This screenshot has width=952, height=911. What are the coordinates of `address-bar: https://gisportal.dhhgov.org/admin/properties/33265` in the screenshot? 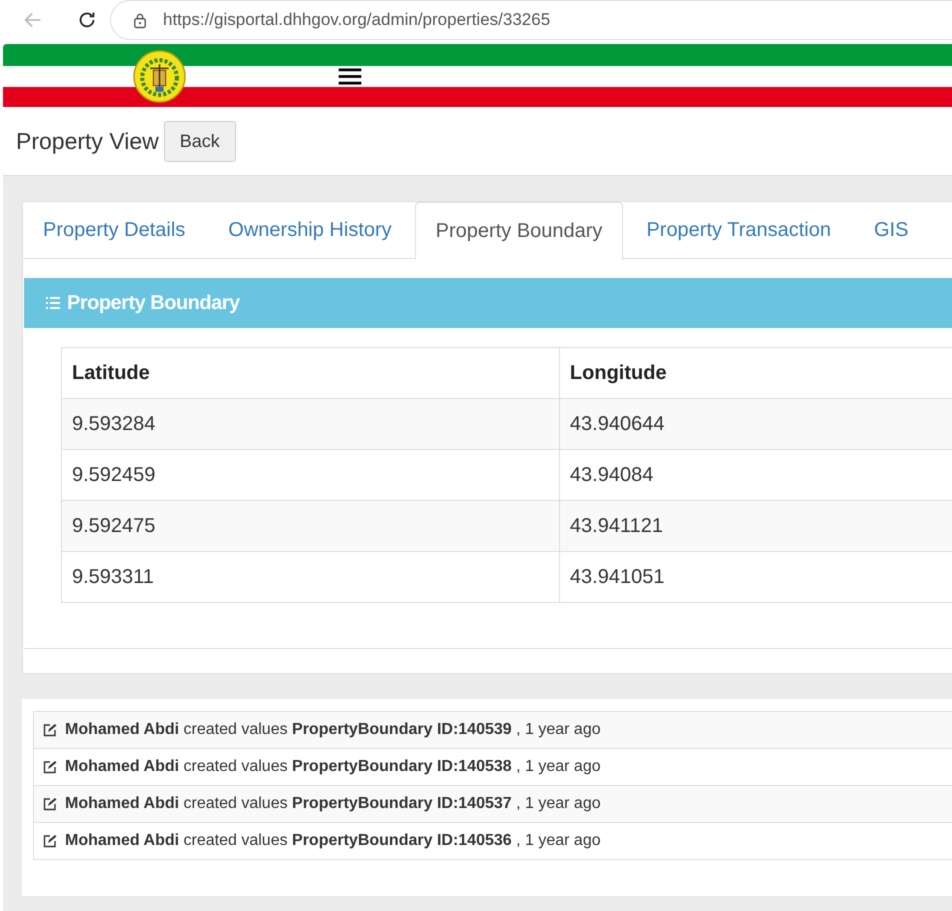 It's located at (531, 20).